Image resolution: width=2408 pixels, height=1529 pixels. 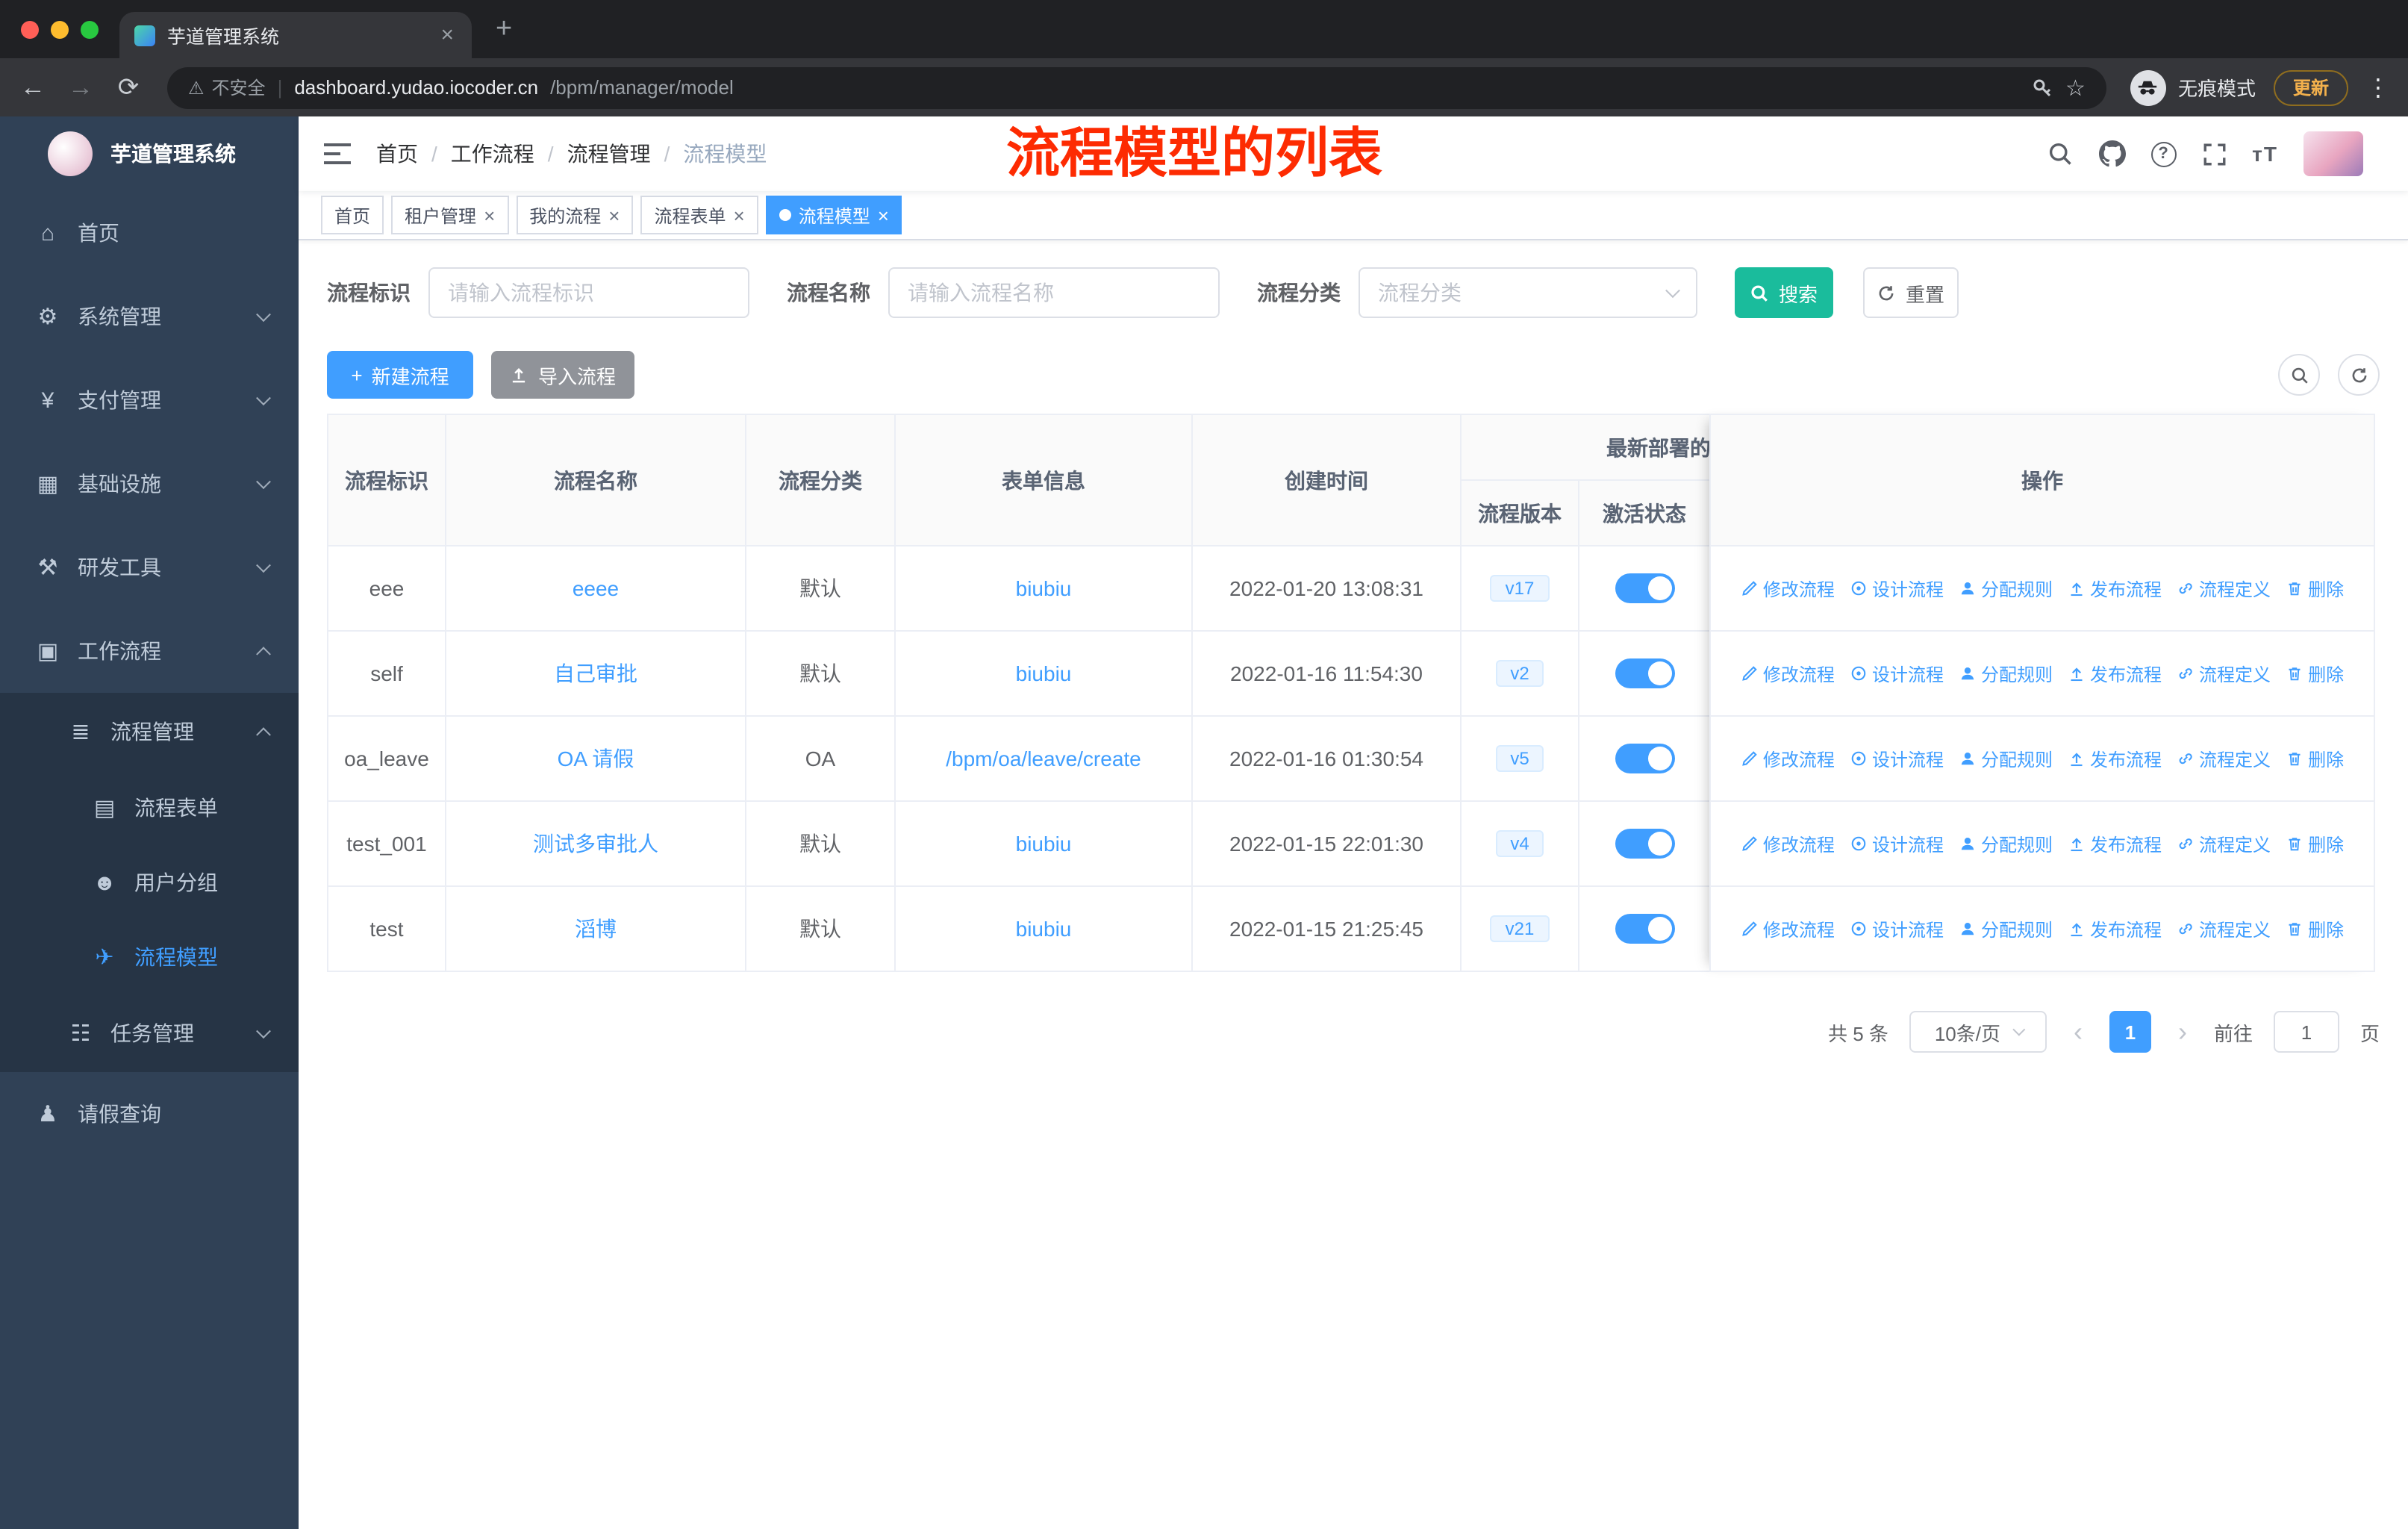 I want to click on sidebar-item-workflow: ▣ 工作流程, so click(x=149, y=651).